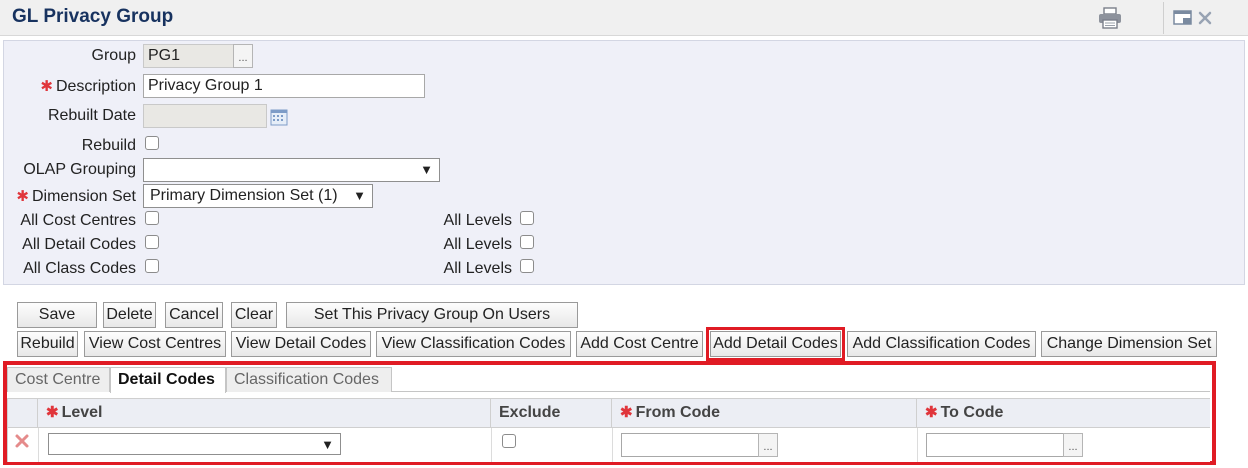 The height and width of the screenshot is (468, 1248). What do you see at coordinates (188, 56) in the screenshot?
I see `group-field: PG1` at bounding box center [188, 56].